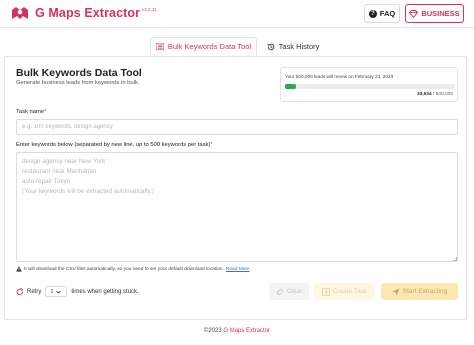 The image size is (474, 345). I want to click on tab-label: Task History, so click(299, 46).